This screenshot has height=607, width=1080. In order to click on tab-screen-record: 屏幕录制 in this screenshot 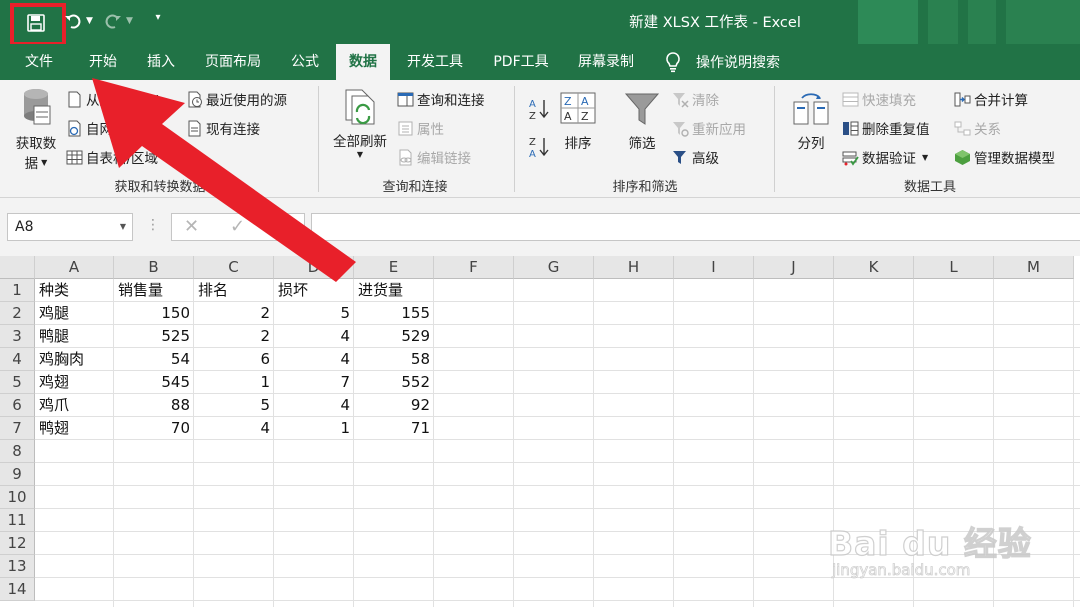, I will do `click(606, 62)`.